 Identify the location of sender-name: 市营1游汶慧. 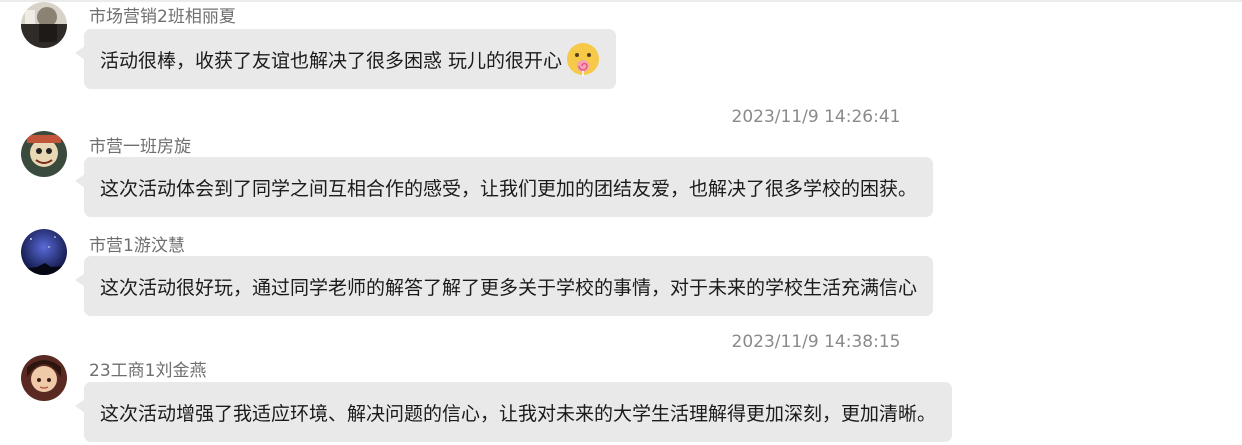
(137, 246).